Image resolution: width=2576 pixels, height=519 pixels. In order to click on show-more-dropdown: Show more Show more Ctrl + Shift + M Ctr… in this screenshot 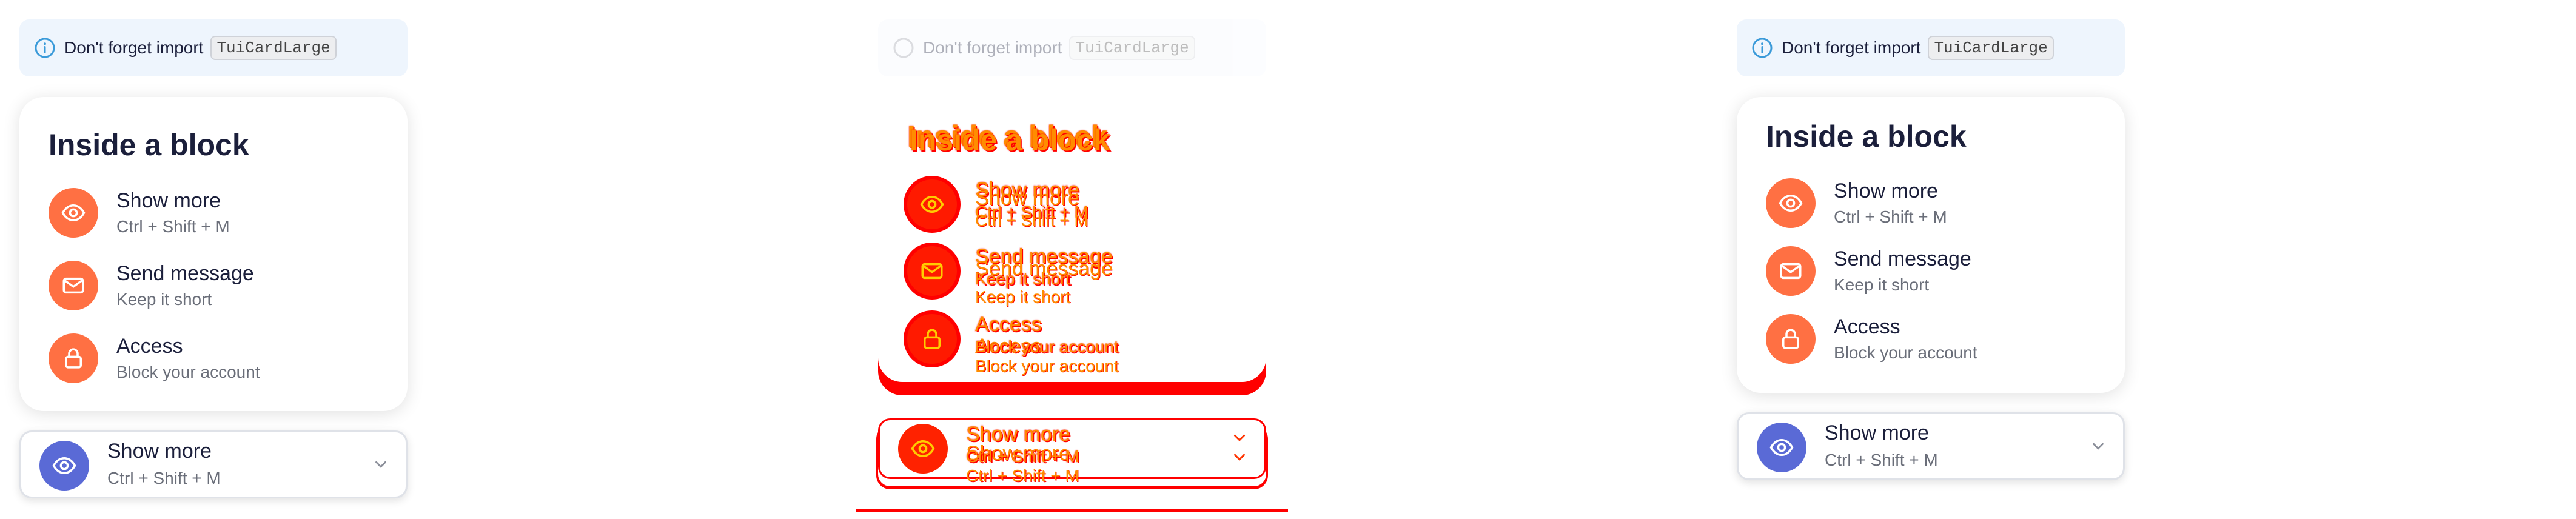, I will do `click(1072, 451)`.